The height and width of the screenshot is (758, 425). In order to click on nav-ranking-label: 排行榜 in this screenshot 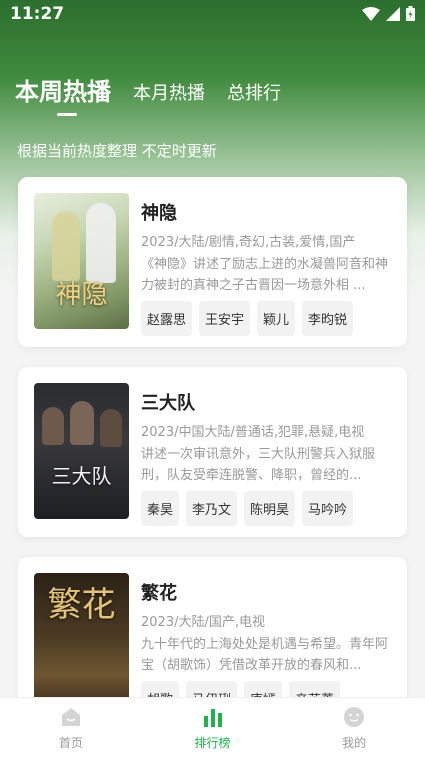, I will do `click(212, 743)`.